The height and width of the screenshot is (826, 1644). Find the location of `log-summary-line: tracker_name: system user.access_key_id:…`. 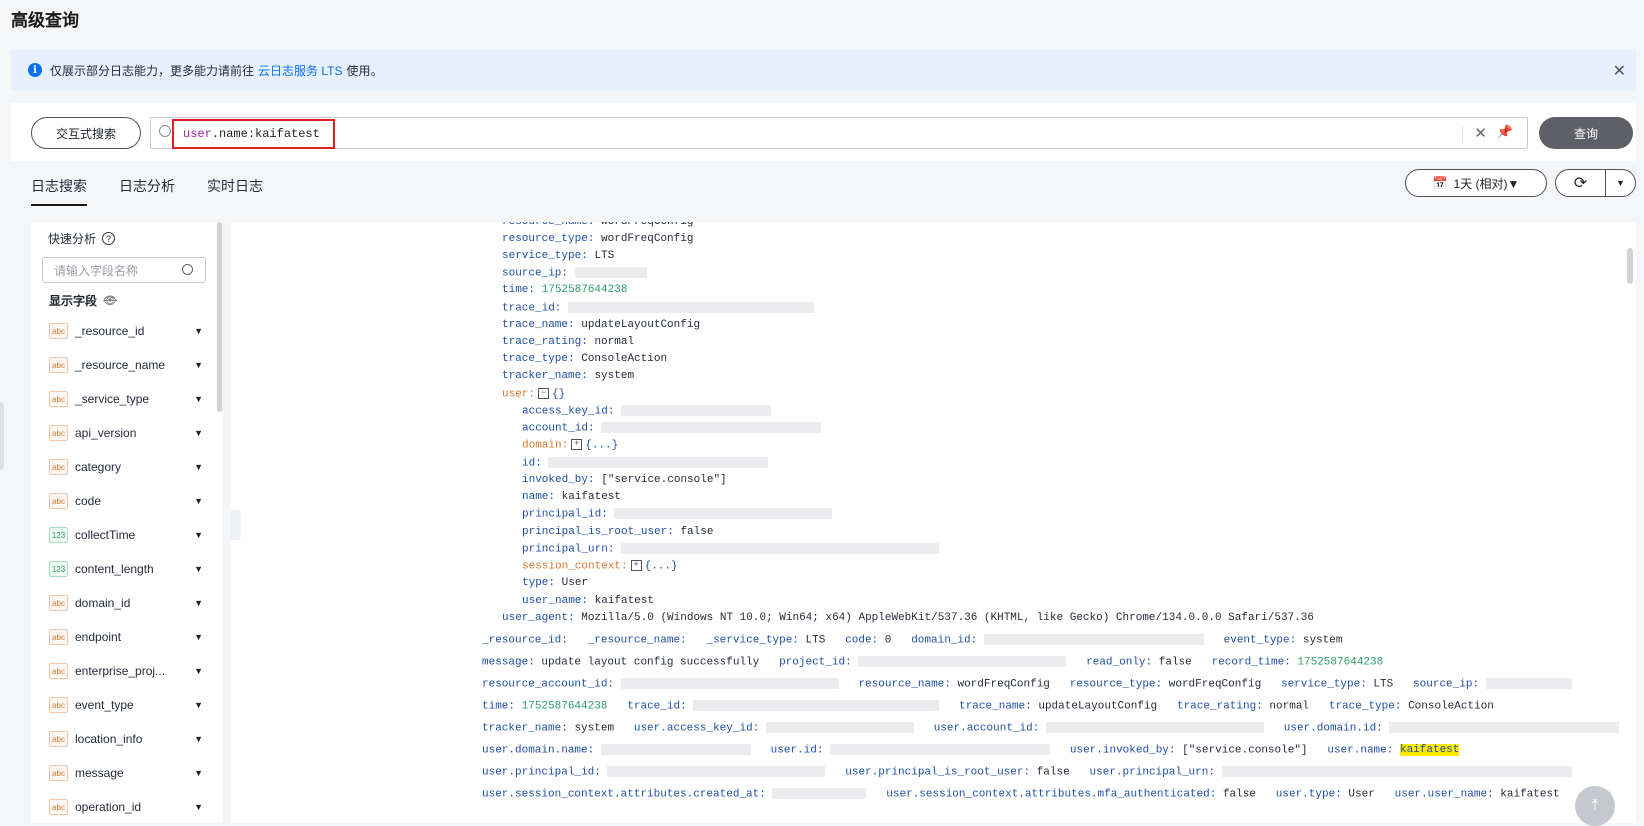

log-summary-line: tracker_name: system user.access_key_id:… is located at coordinates (1051, 728).